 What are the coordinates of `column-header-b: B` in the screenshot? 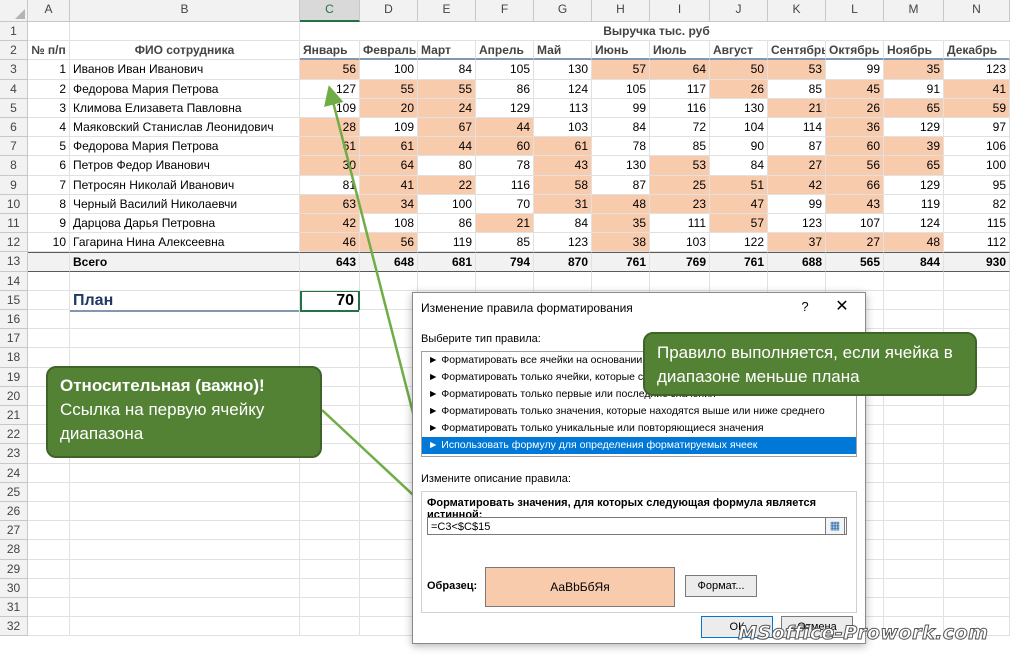 It's located at (185, 11).